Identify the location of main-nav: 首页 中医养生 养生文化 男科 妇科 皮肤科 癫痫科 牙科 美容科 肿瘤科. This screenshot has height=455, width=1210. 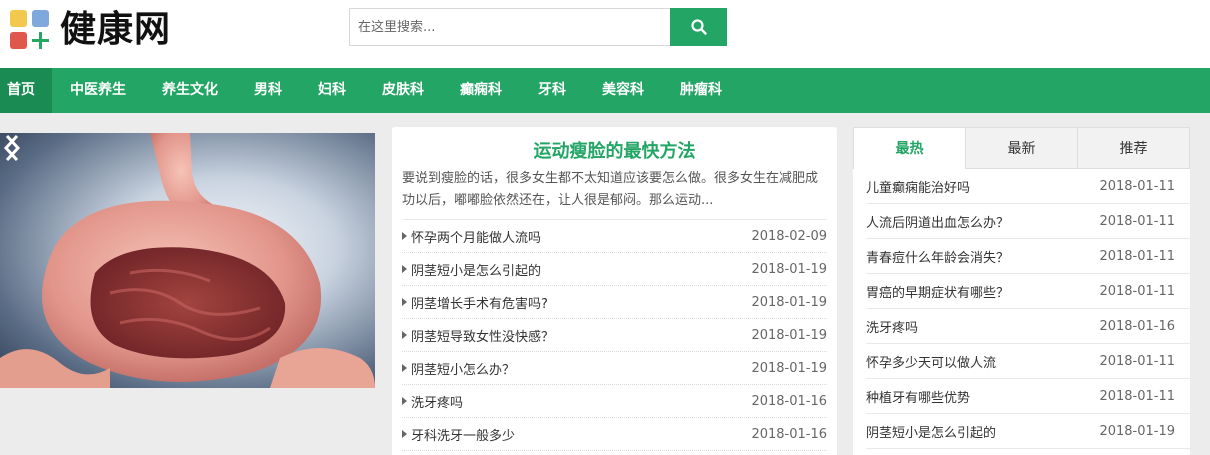
(605, 90).